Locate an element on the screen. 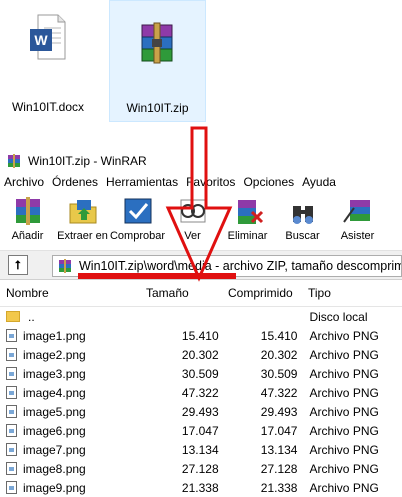 Image resolution: width=402 pixels, height=497 pixels. column-compressed: Comprimido is located at coordinates (262, 293).